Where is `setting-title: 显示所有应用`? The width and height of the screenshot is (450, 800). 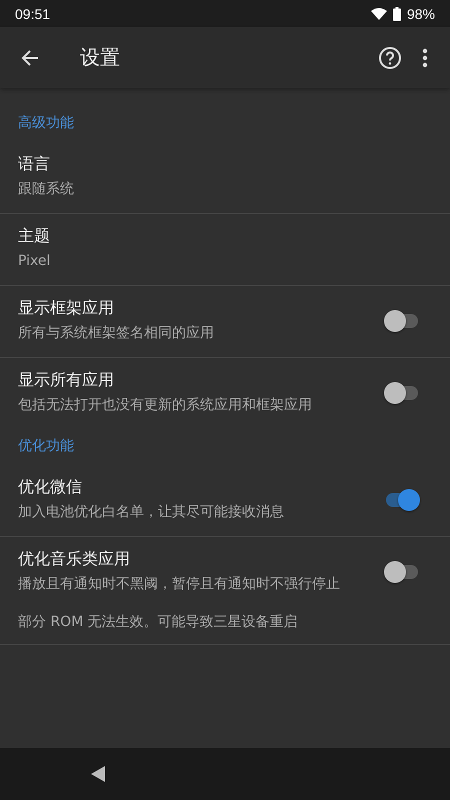 setting-title: 显示所有应用 is located at coordinates (66, 380).